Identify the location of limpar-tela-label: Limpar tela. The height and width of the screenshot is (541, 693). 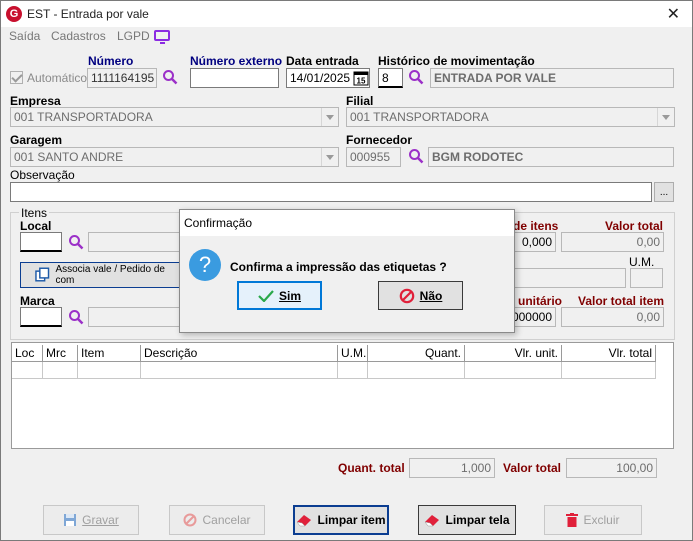
(477, 520).